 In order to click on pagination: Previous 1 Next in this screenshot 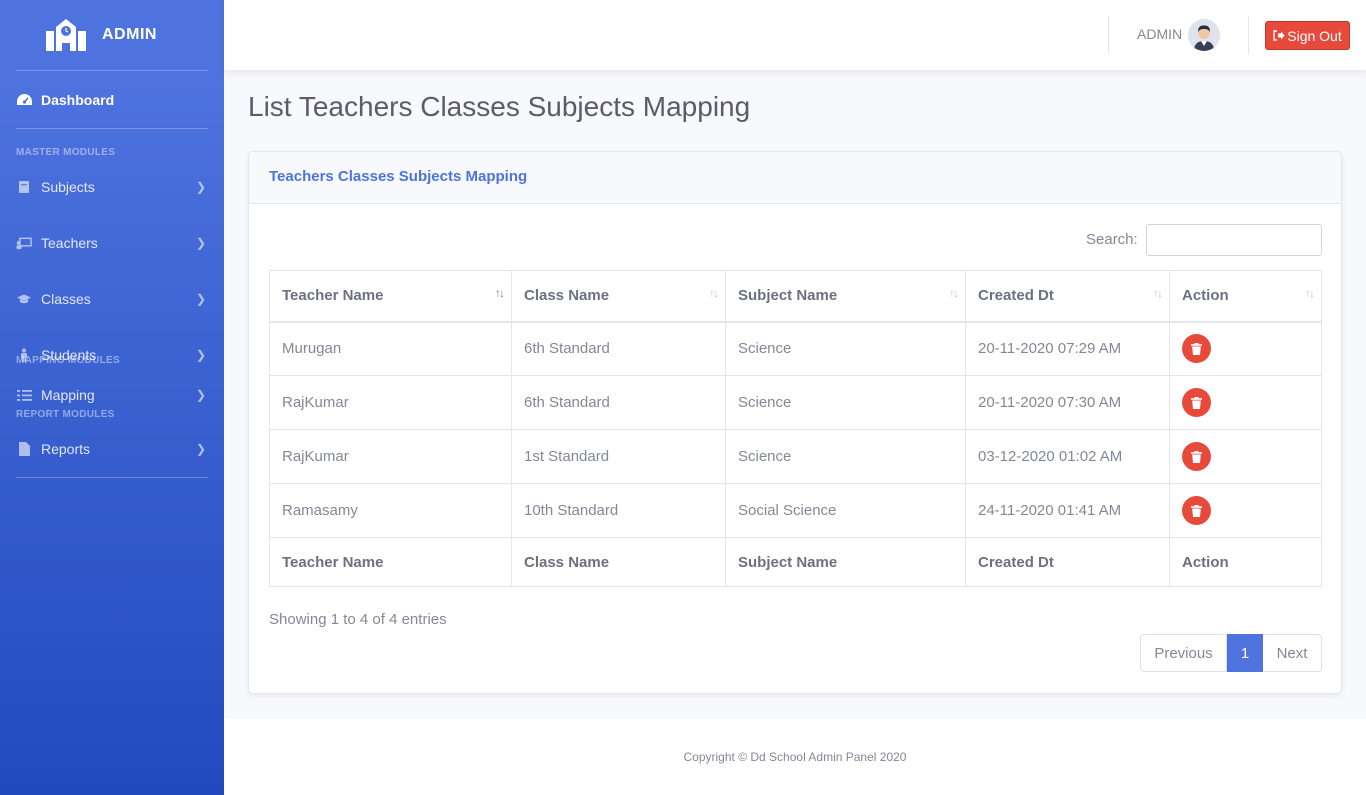, I will do `click(1231, 653)`.